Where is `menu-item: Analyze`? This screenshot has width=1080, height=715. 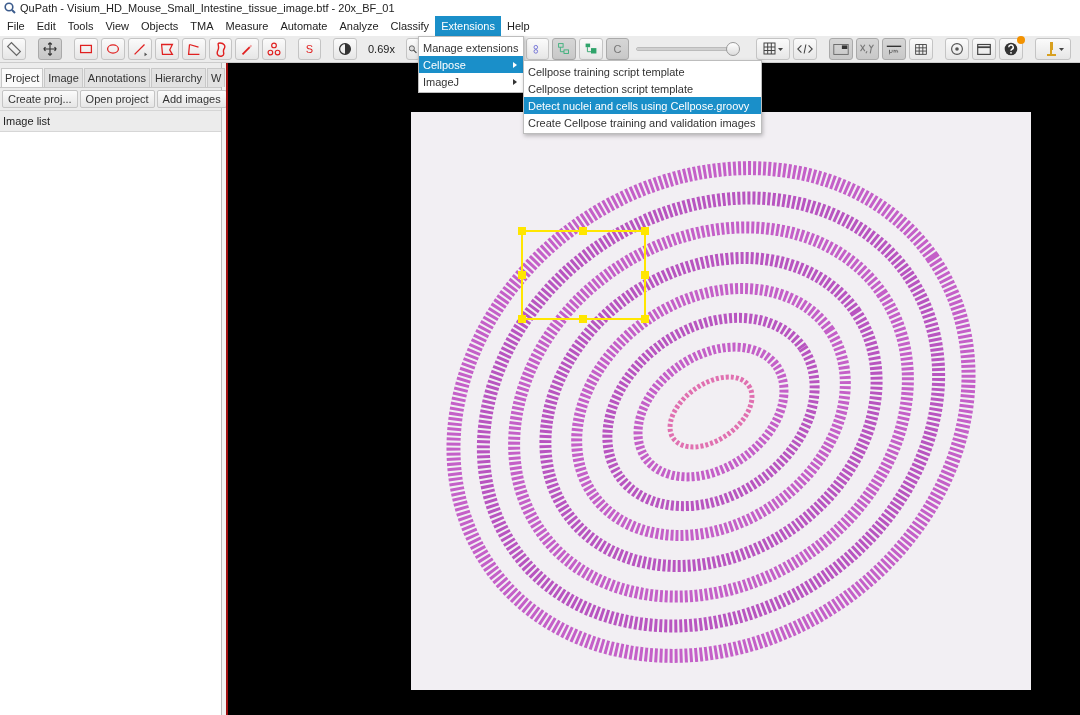
menu-item: Analyze is located at coordinates (359, 26).